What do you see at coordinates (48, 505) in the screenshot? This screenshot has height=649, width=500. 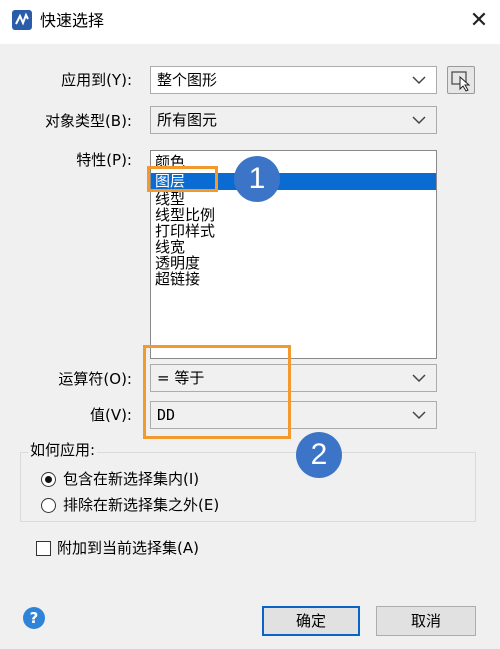 I see `exclude-radio` at bounding box center [48, 505].